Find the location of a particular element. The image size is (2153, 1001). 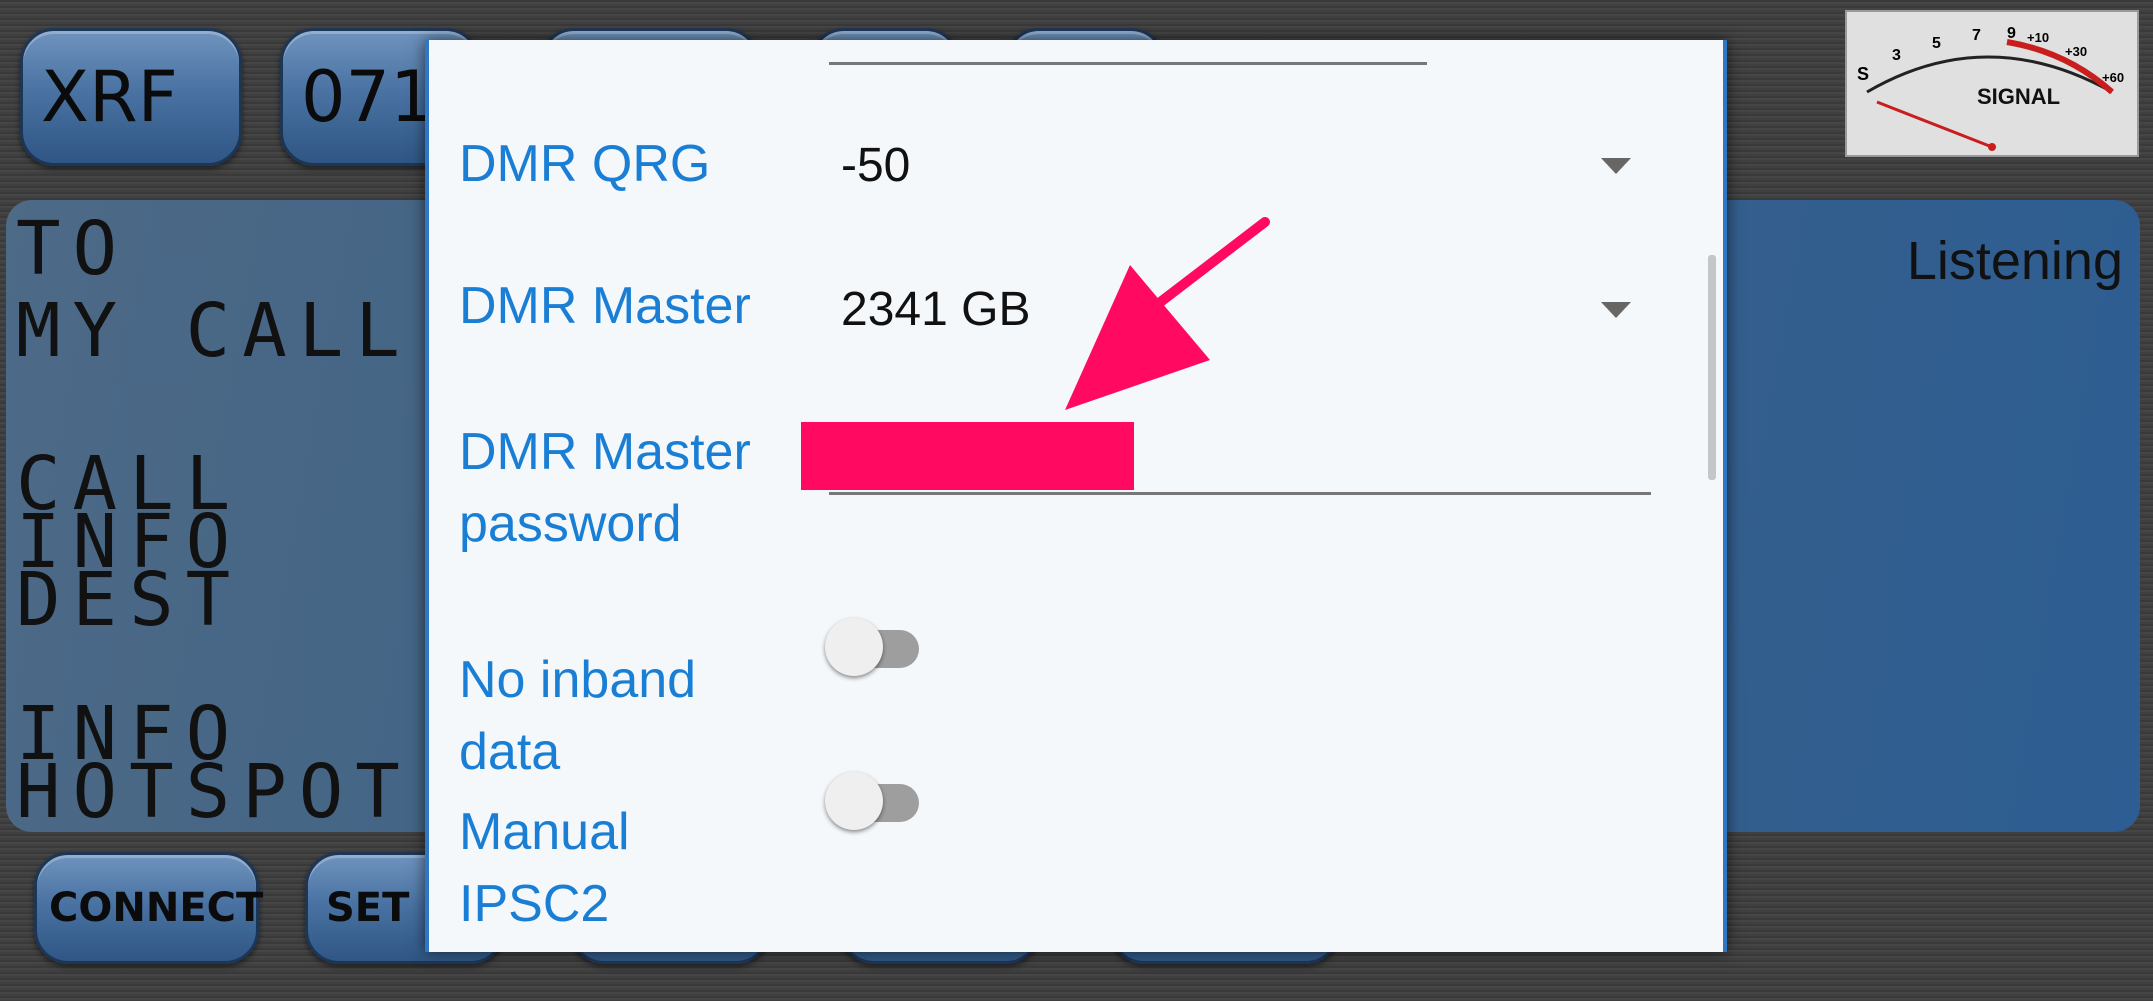

signal-meter: SIGNAL S 3 5 7 9 +10 +30 +60 is located at coordinates (1992, 83).